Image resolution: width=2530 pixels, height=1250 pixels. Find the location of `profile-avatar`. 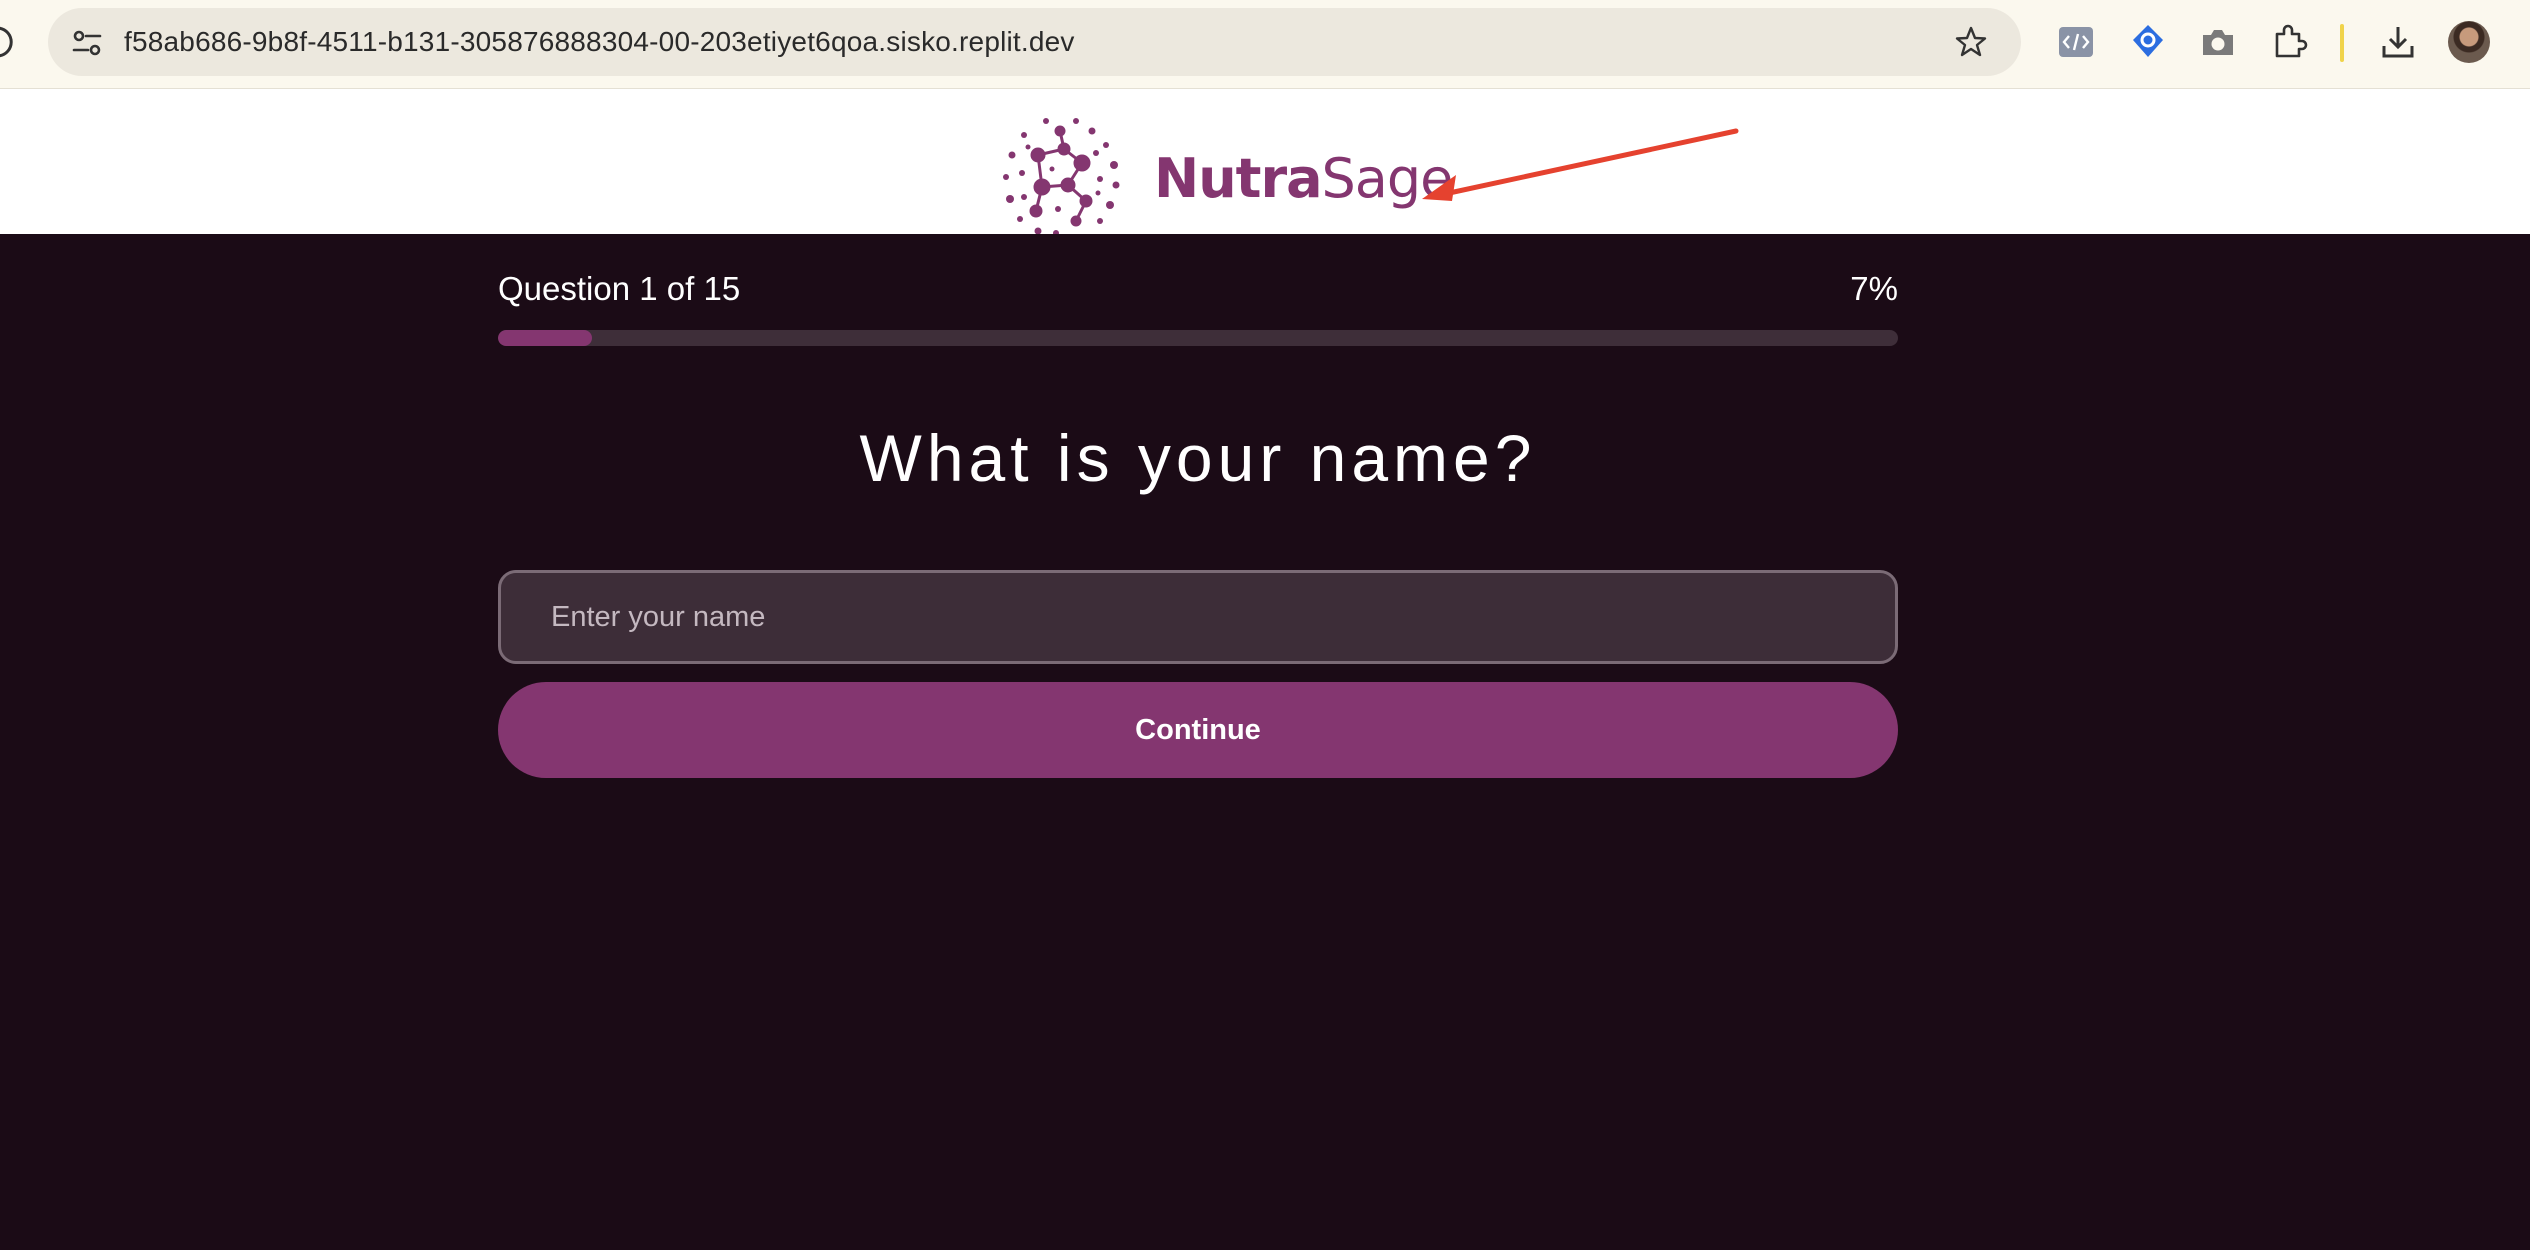

profile-avatar is located at coordinates (2469, 42).